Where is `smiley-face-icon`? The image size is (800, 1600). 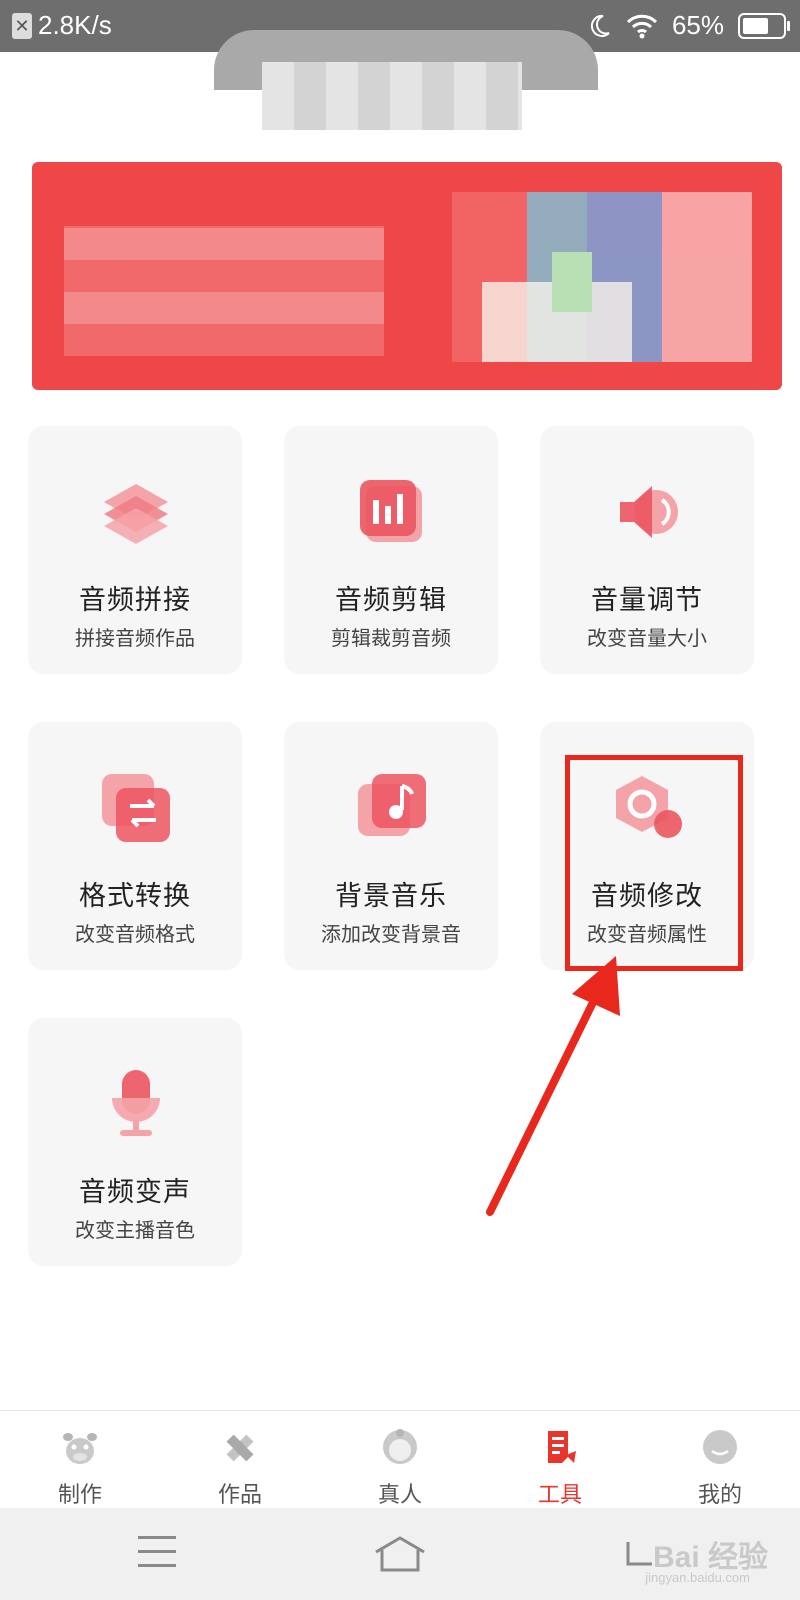 smiley-face-icon is located at coordinates (720, 1447).